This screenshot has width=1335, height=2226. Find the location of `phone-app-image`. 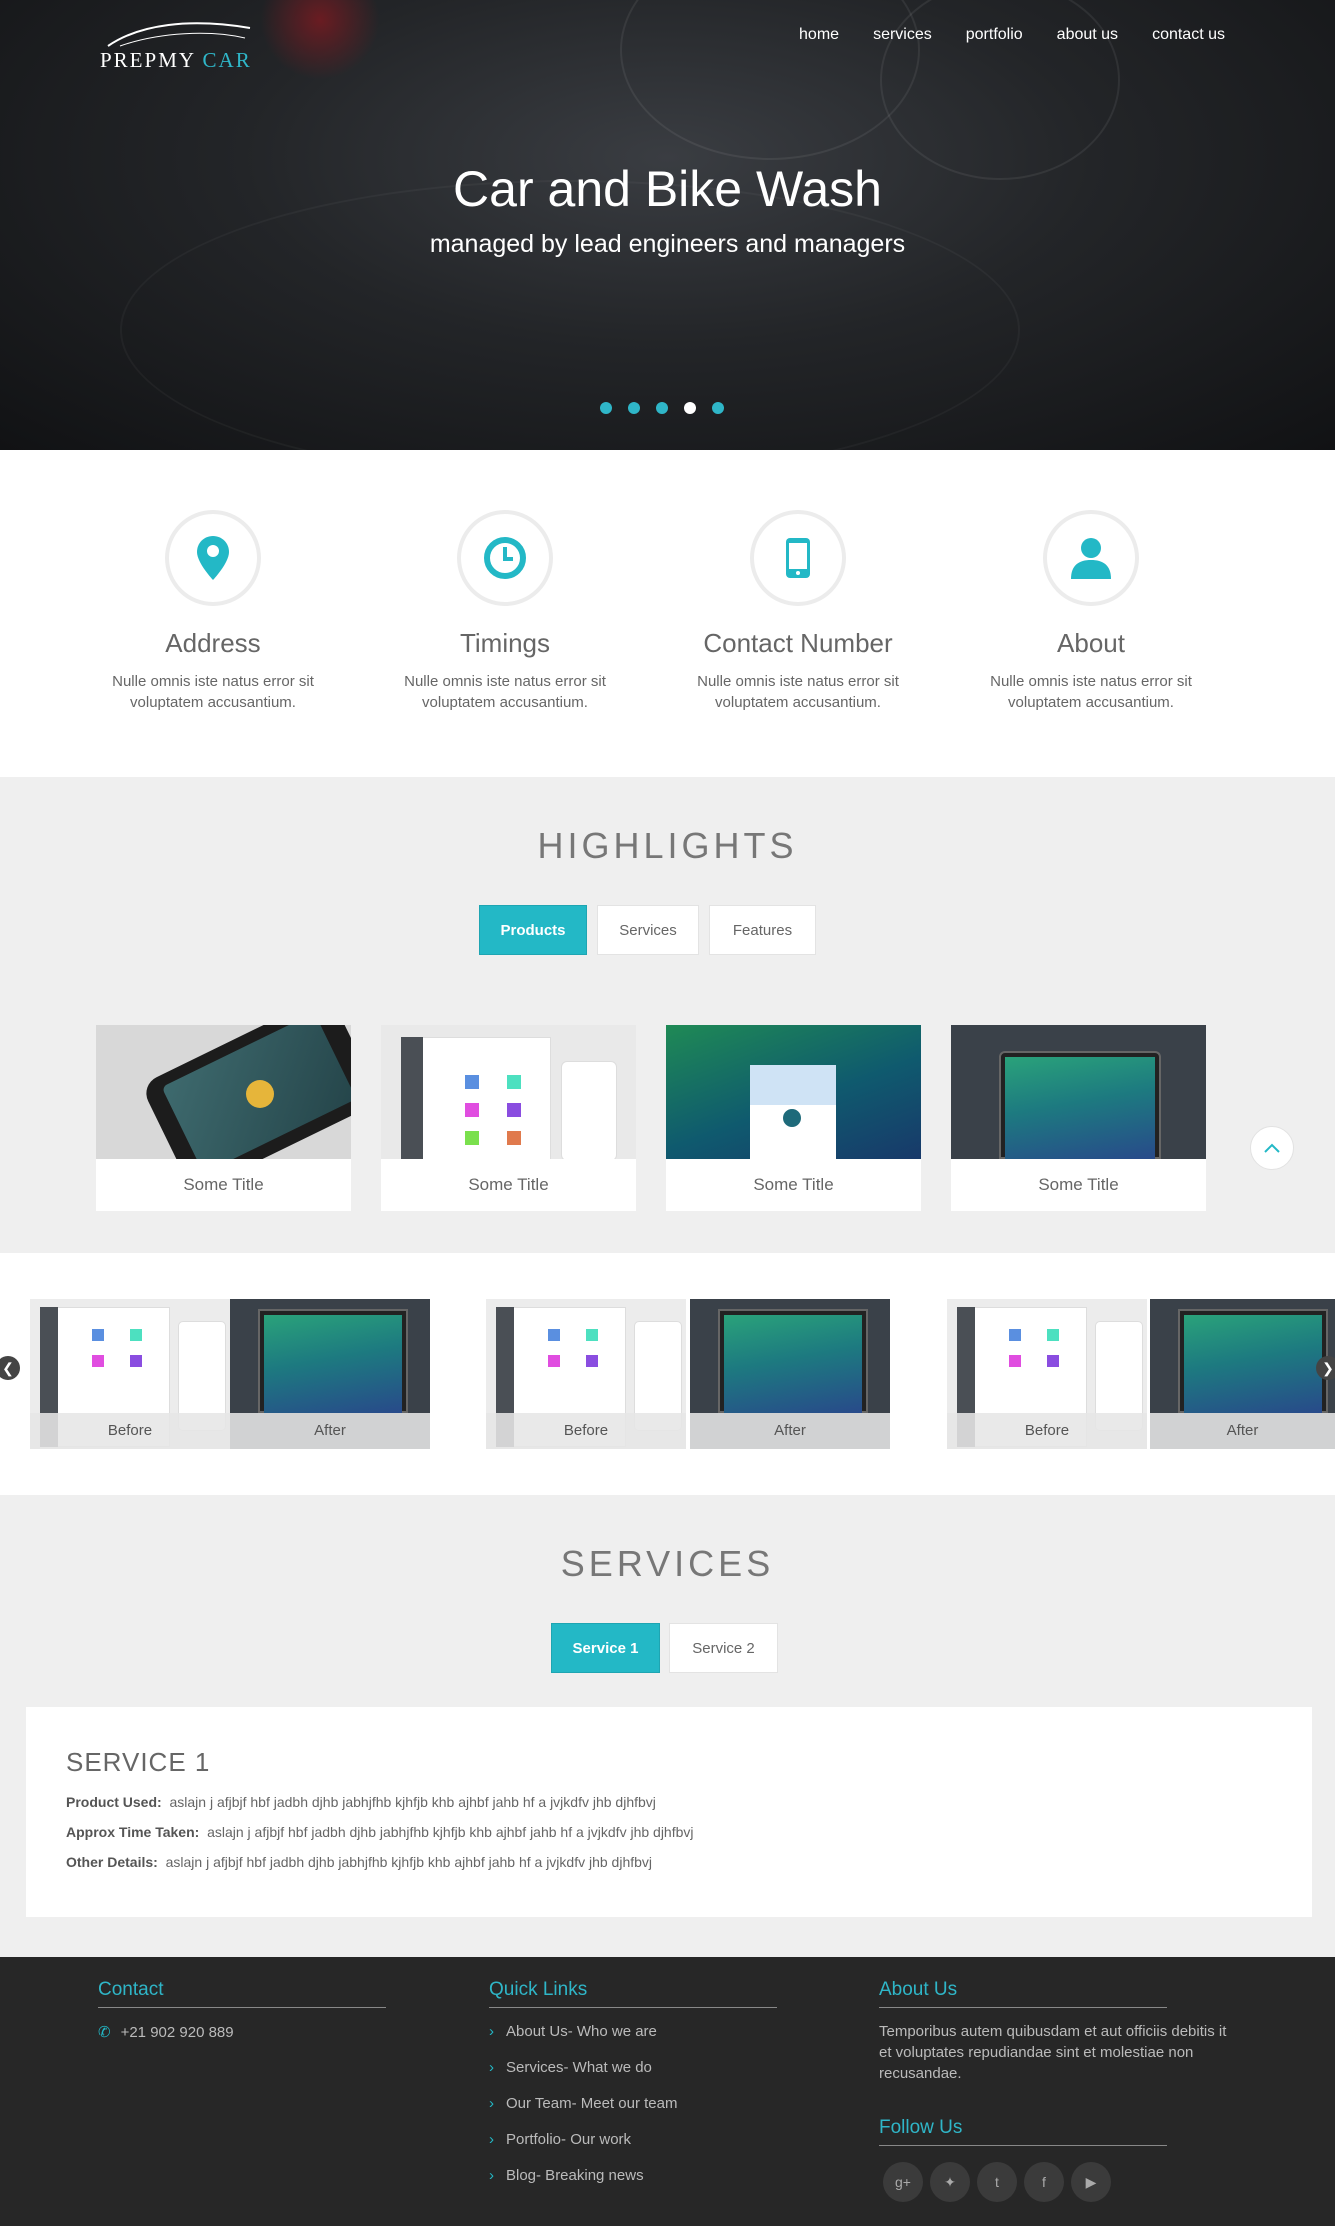

phone-app-image is located at coordinates (223, 1092).